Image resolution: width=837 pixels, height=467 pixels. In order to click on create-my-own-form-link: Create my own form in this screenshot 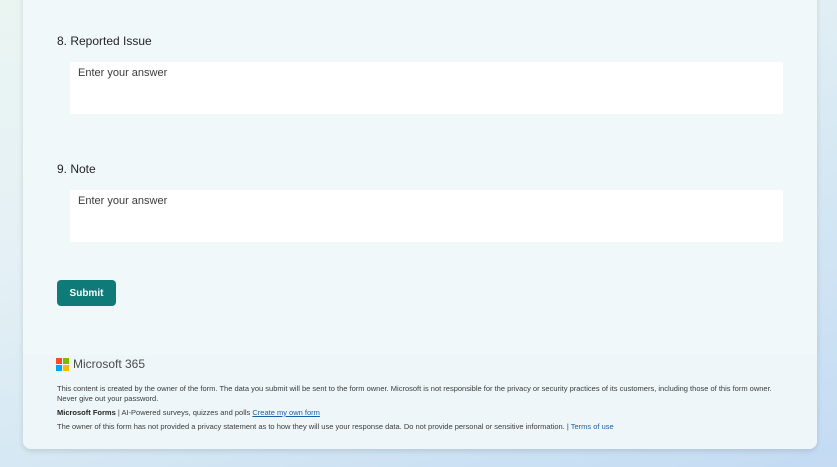, I will do `click(286, 412)`.